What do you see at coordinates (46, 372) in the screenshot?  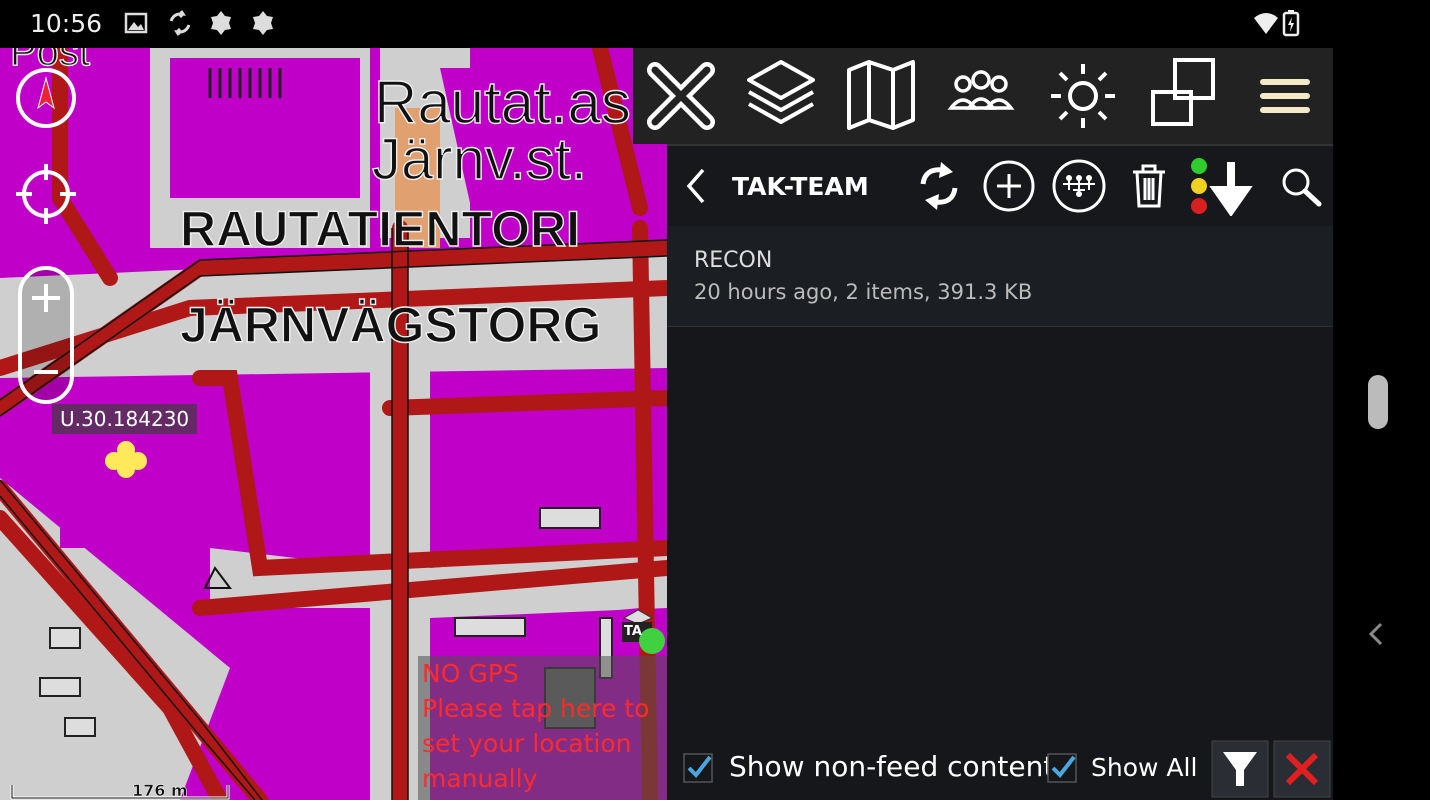 I see `zoom-out-icon` at bounding box center [46, 372].